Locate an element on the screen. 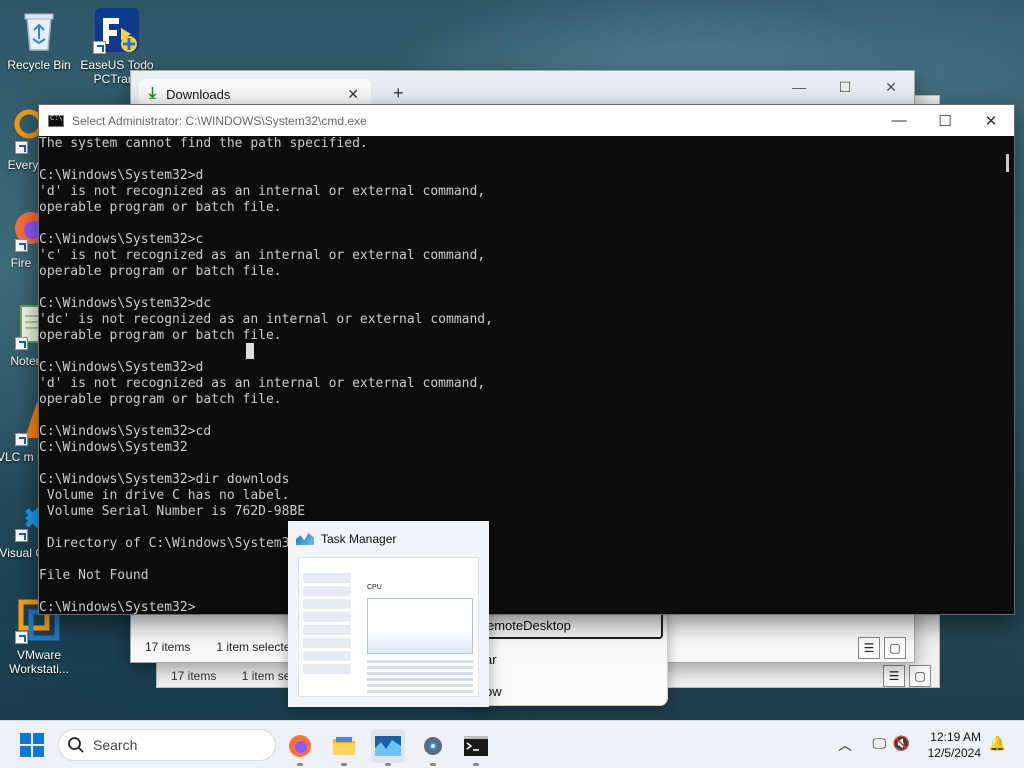 The height and width of the screenshot is (768, 1024). console-line: Volume in drive C has no label. is located at coordinates (164, 495).